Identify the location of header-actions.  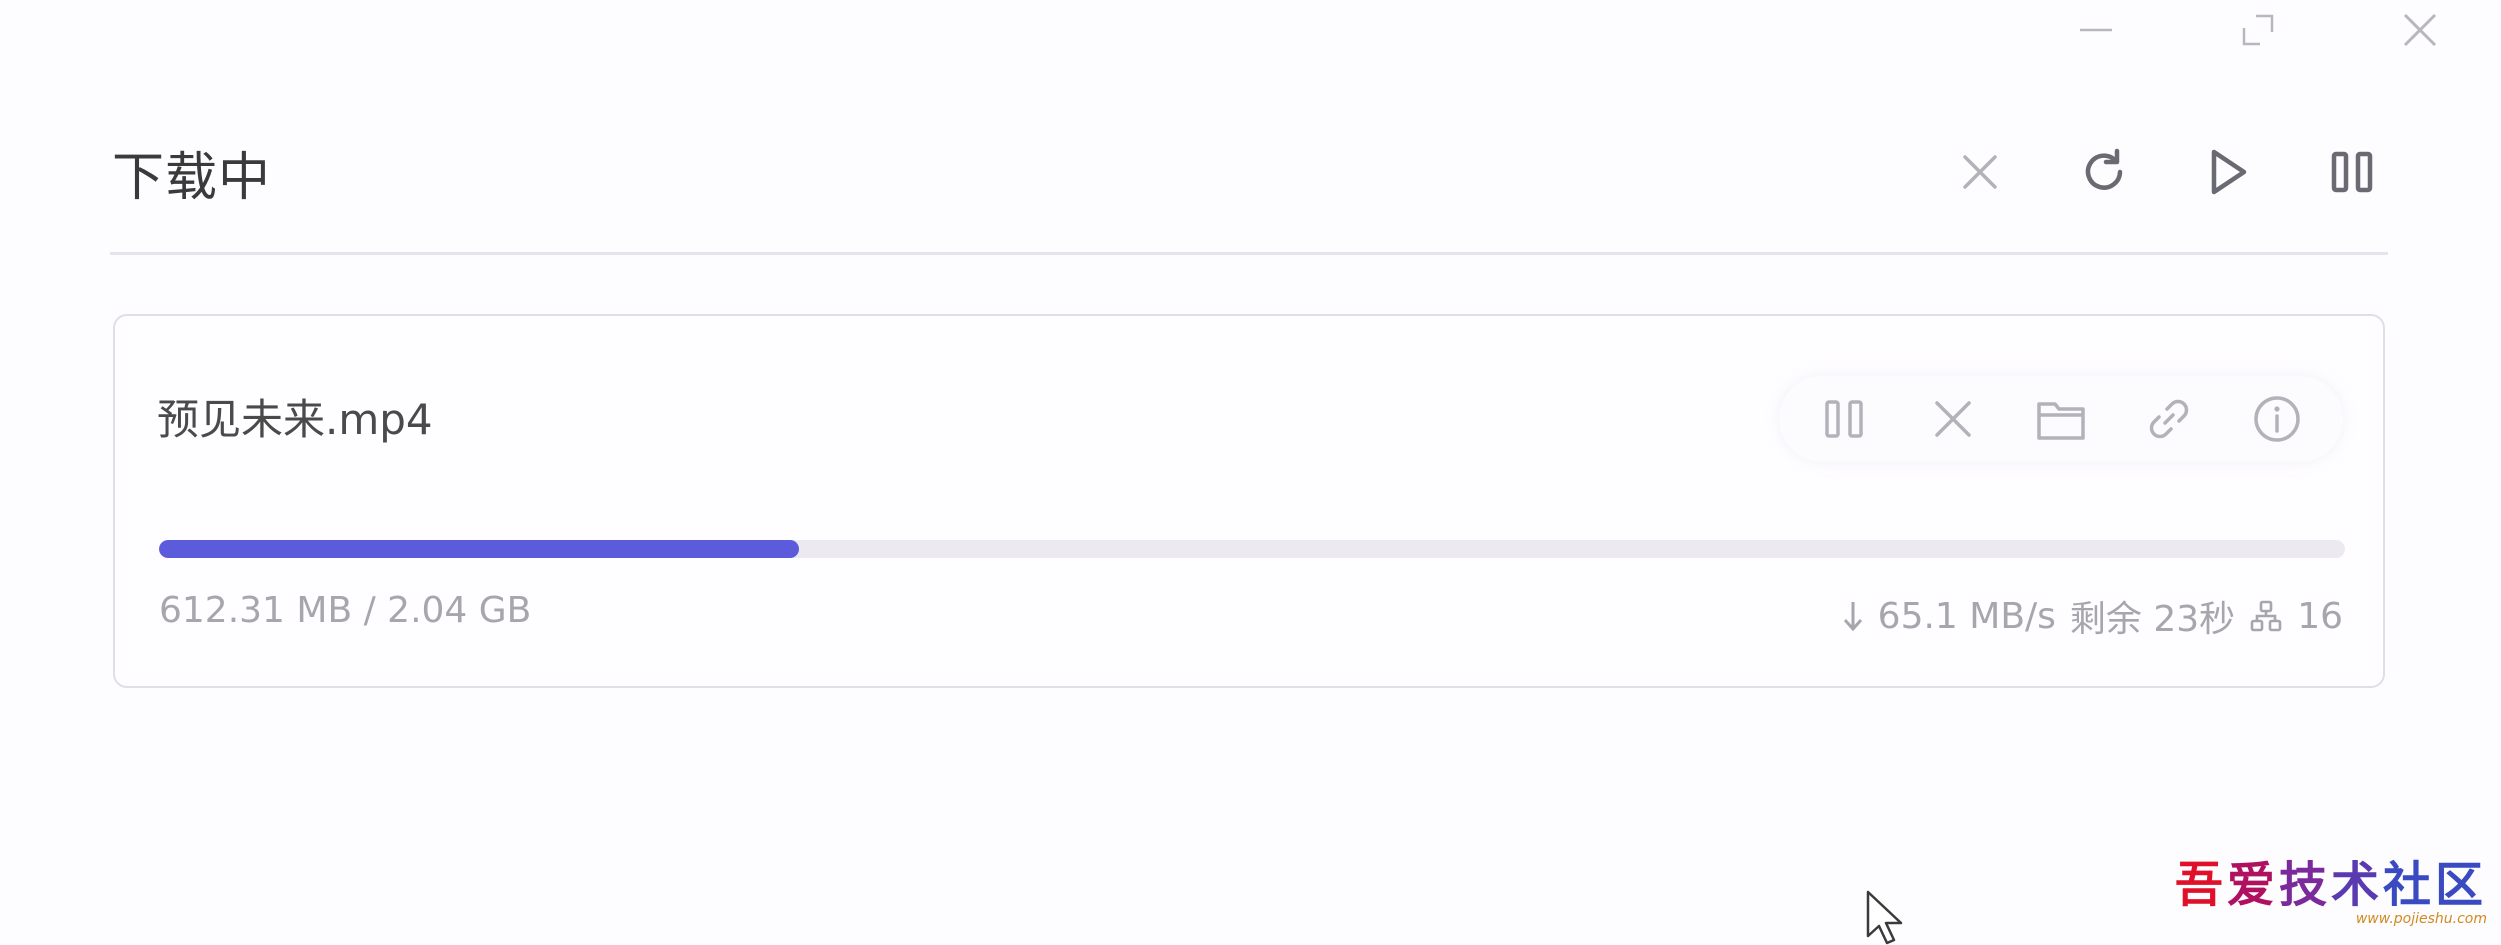
(2166, 172).